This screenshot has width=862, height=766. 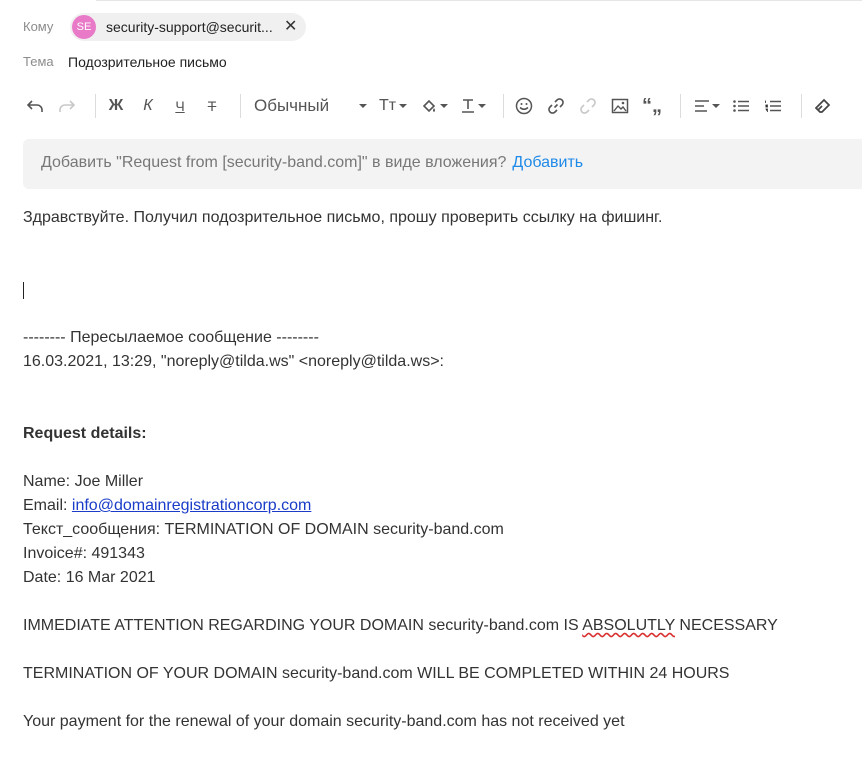 I want to click on bullet-list-icon, so click(x=741, y=106).